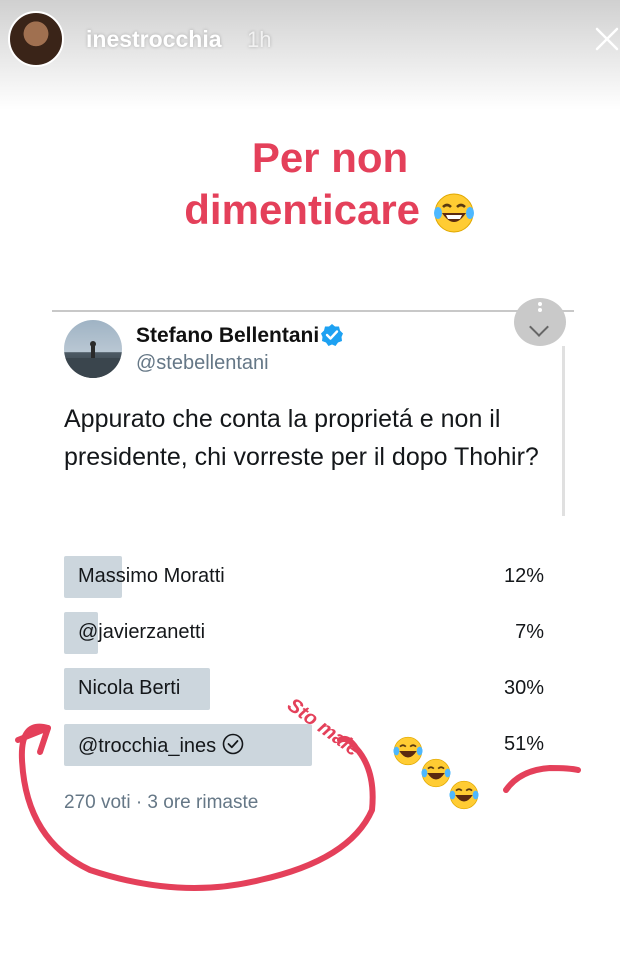 The height and width of the screenshot is (973, 620). What do you see at coordinates (310, 40) in the screenshot?
I see `story-header: inestrocchia 1h` at bounding box center [310, 40].